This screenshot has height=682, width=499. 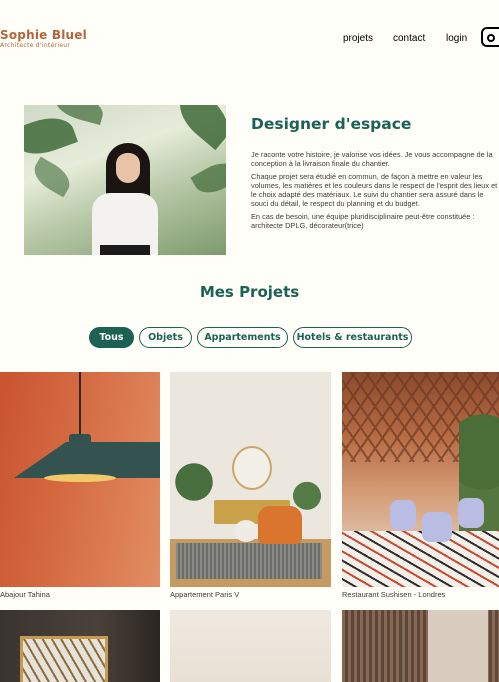 I want to click on filter-appartements: Appartements, so click(x=242, y=337).